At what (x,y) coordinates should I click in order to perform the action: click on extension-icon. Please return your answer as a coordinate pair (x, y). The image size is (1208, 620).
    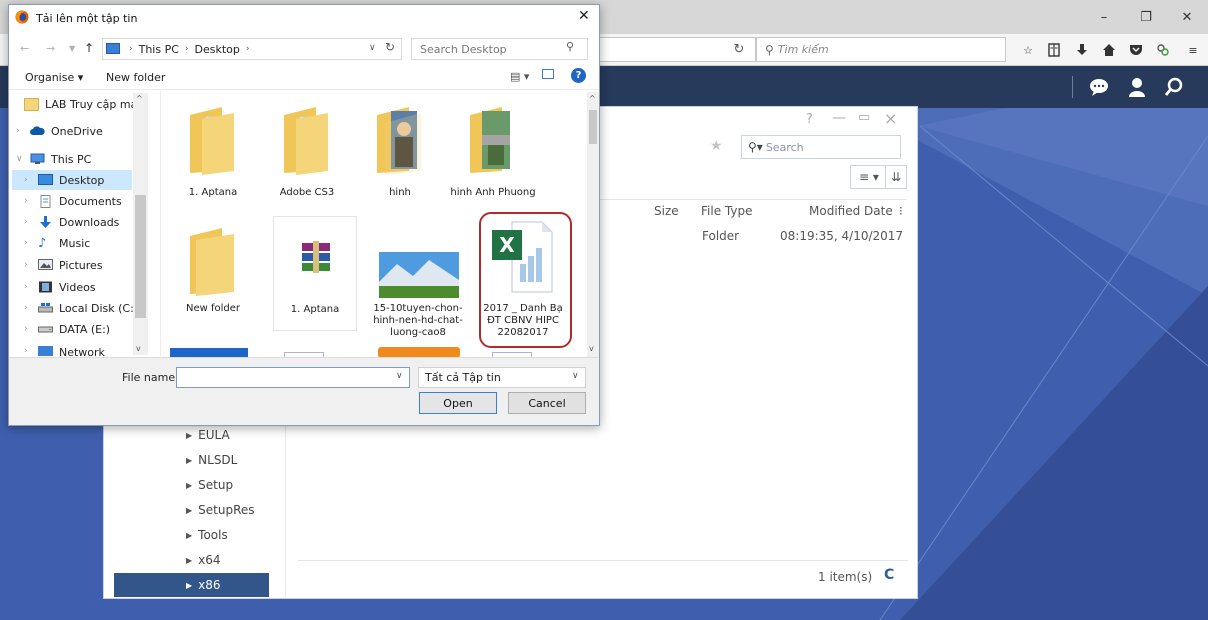
    Looking at the image, I should click on (1163, 50).